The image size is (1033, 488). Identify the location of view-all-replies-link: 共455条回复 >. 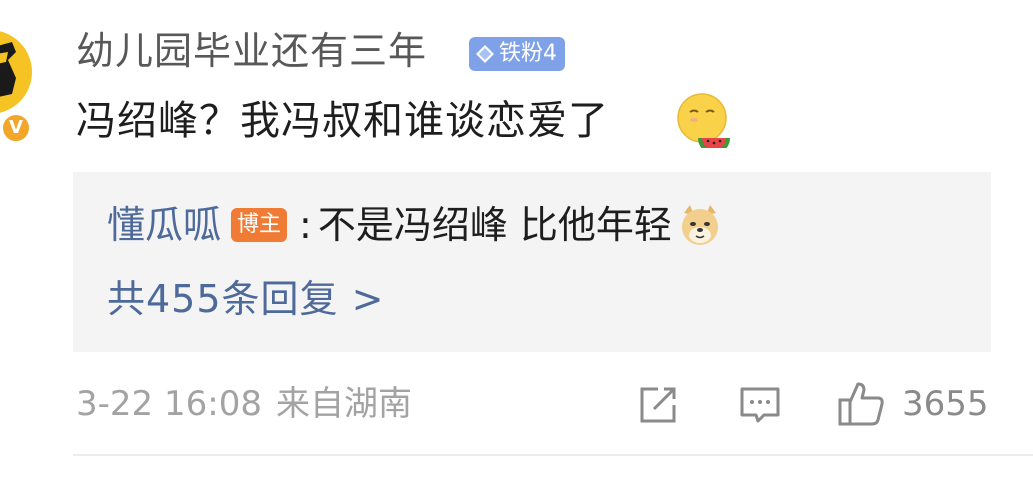
(245, 299).